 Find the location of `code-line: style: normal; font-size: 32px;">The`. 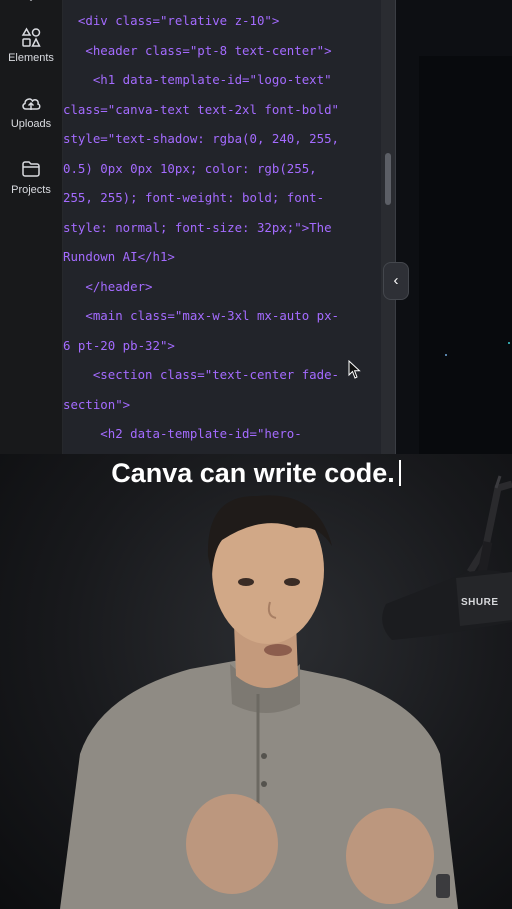

code-line: style: normal; font-size: 32px;">The is located at coordinates (197, 227).